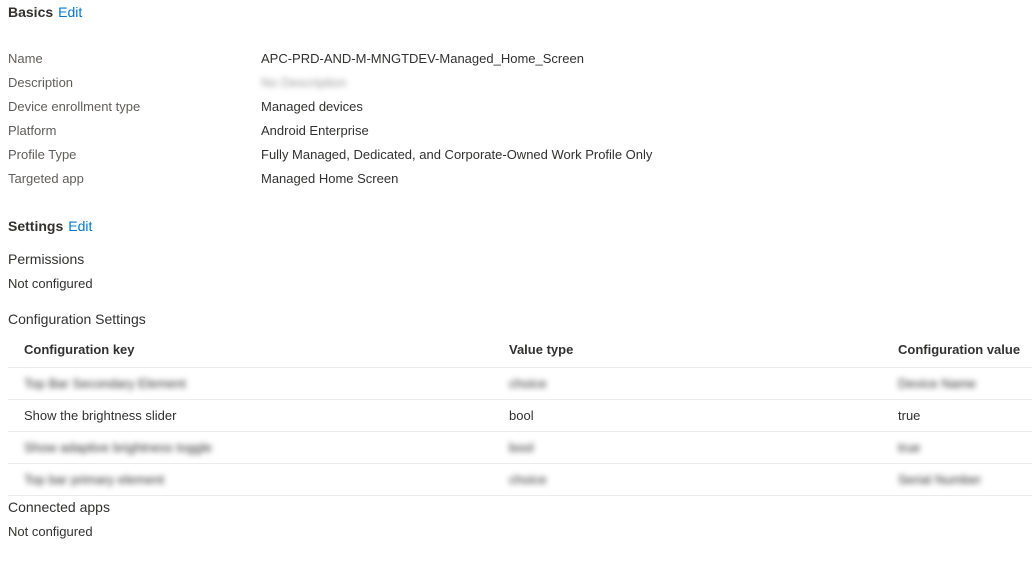 The image size is (1032, 565). What do you see at coordinates (541, 349) in the screenshot?
I see `column-header-value-type: Value type` at bounding box center [541, 349].